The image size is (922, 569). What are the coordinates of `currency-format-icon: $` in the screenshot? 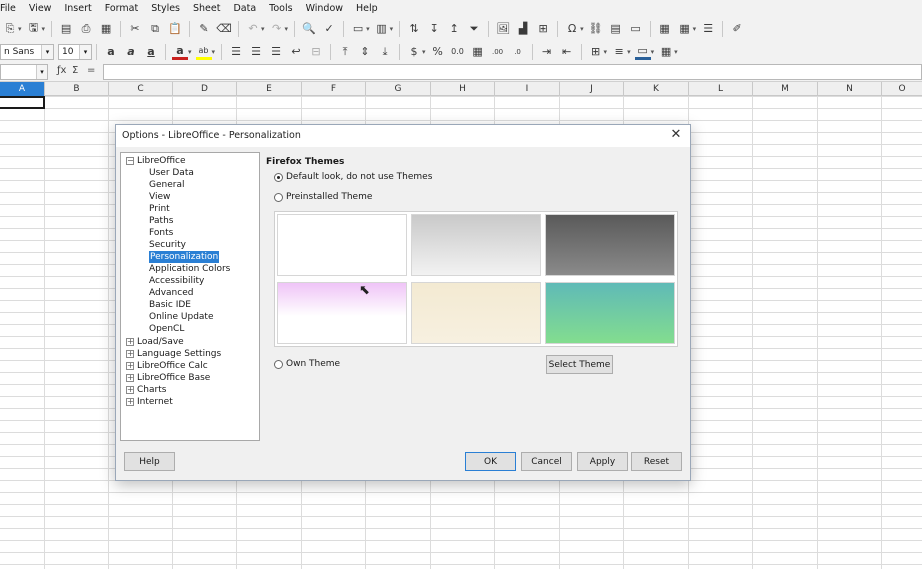 It's located at (414, 52).